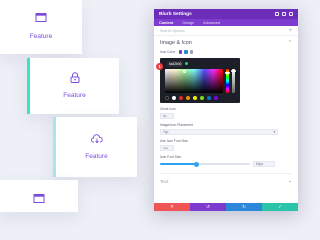  I want to click on color-palette-icon, so click(180, 52).